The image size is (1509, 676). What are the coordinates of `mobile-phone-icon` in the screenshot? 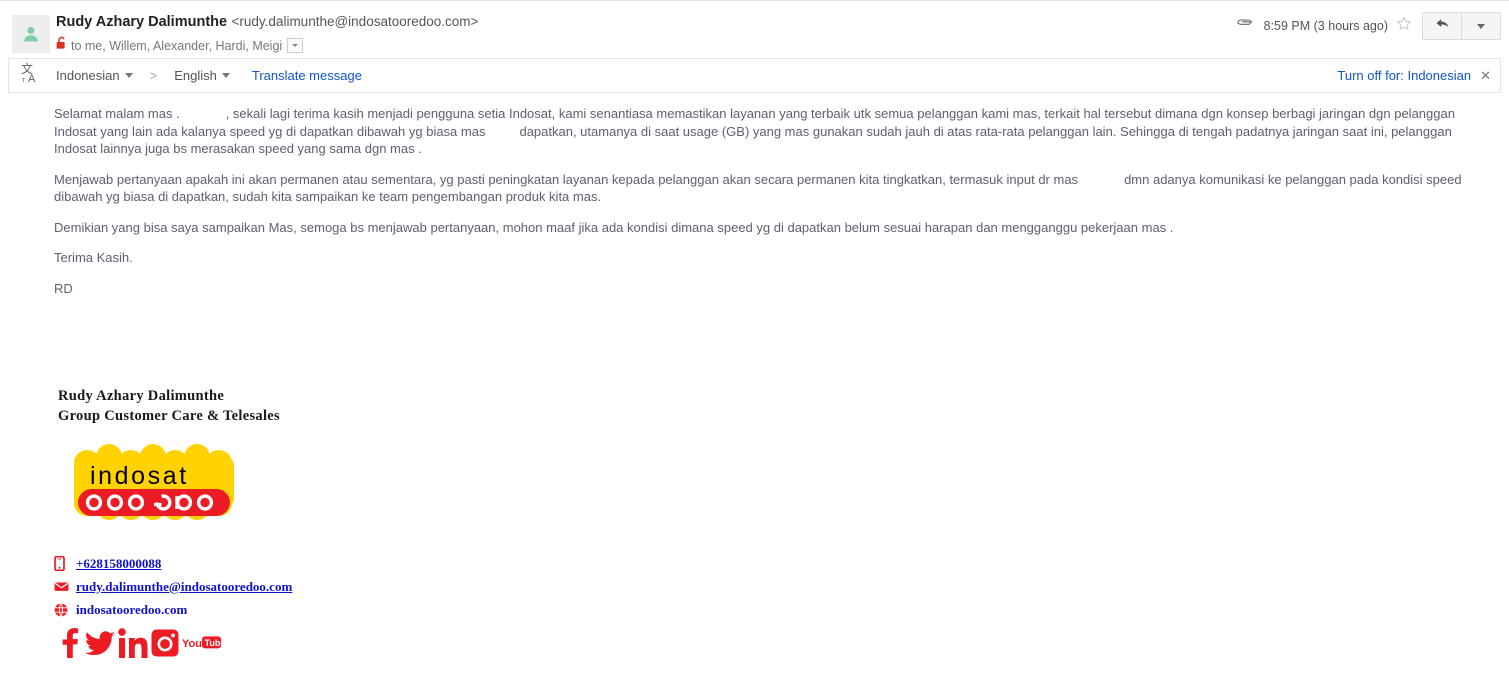 It's located at (63, 563).